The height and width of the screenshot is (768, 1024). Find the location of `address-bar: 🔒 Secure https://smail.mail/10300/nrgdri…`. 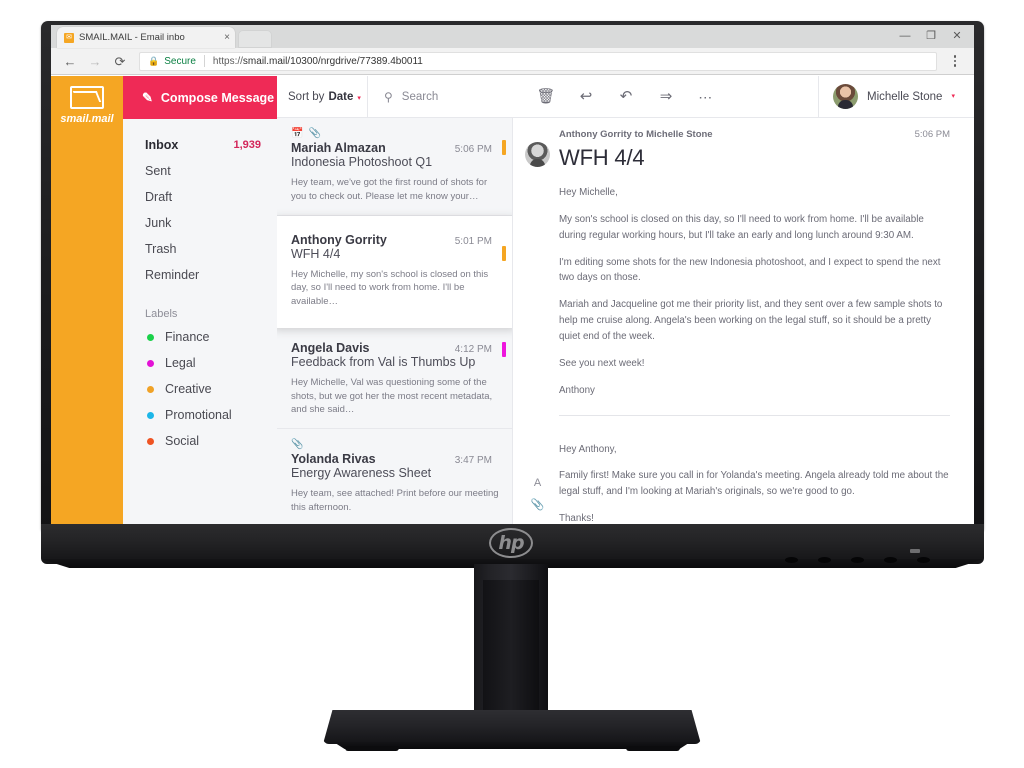

address-bar: 🔒 Secure https://smail.mail/10300/nrgdri… is located at coordinates (538, 61).